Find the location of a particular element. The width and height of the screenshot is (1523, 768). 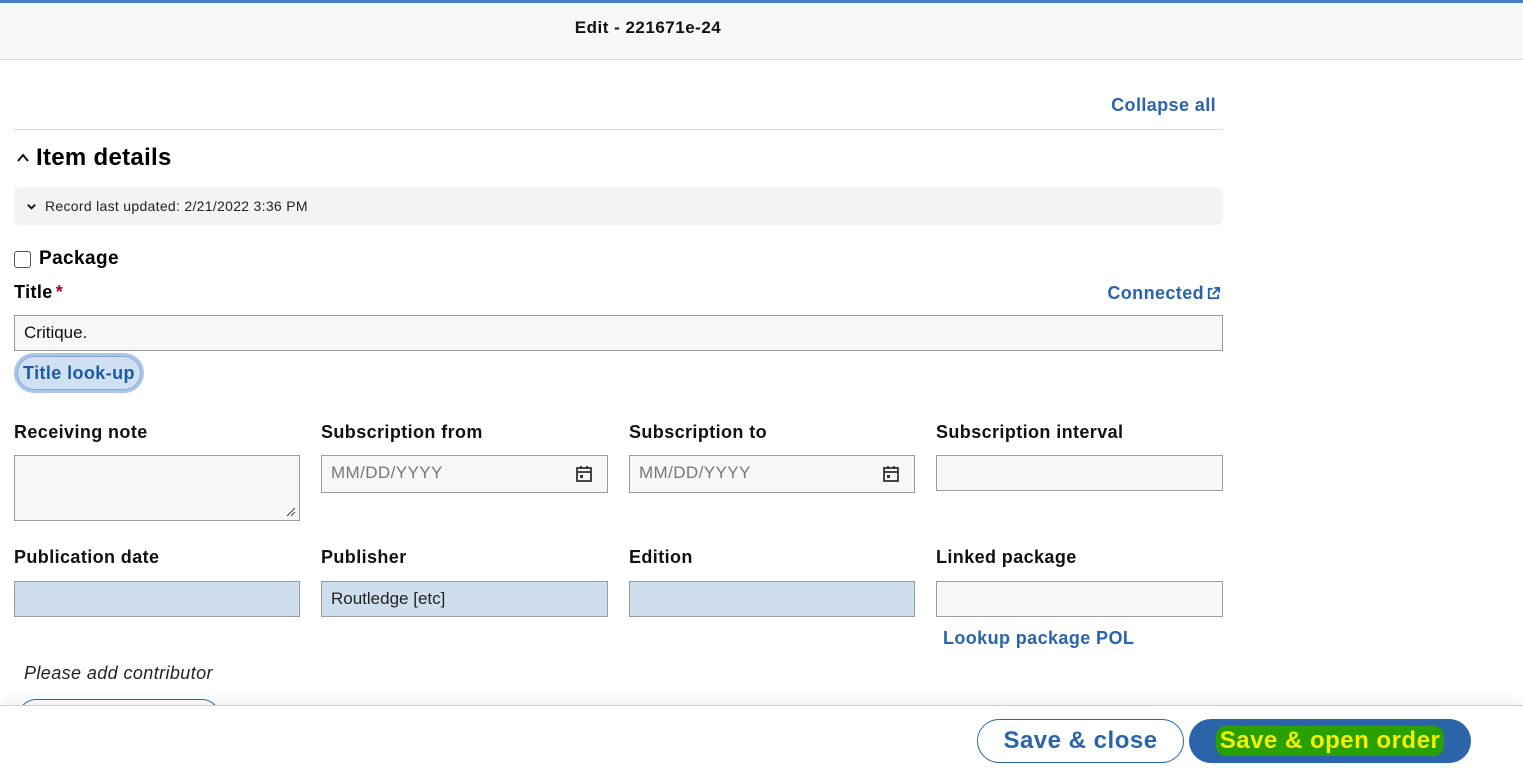

publisher-value: Routledge [etc] is located at coordinates (388, 598).